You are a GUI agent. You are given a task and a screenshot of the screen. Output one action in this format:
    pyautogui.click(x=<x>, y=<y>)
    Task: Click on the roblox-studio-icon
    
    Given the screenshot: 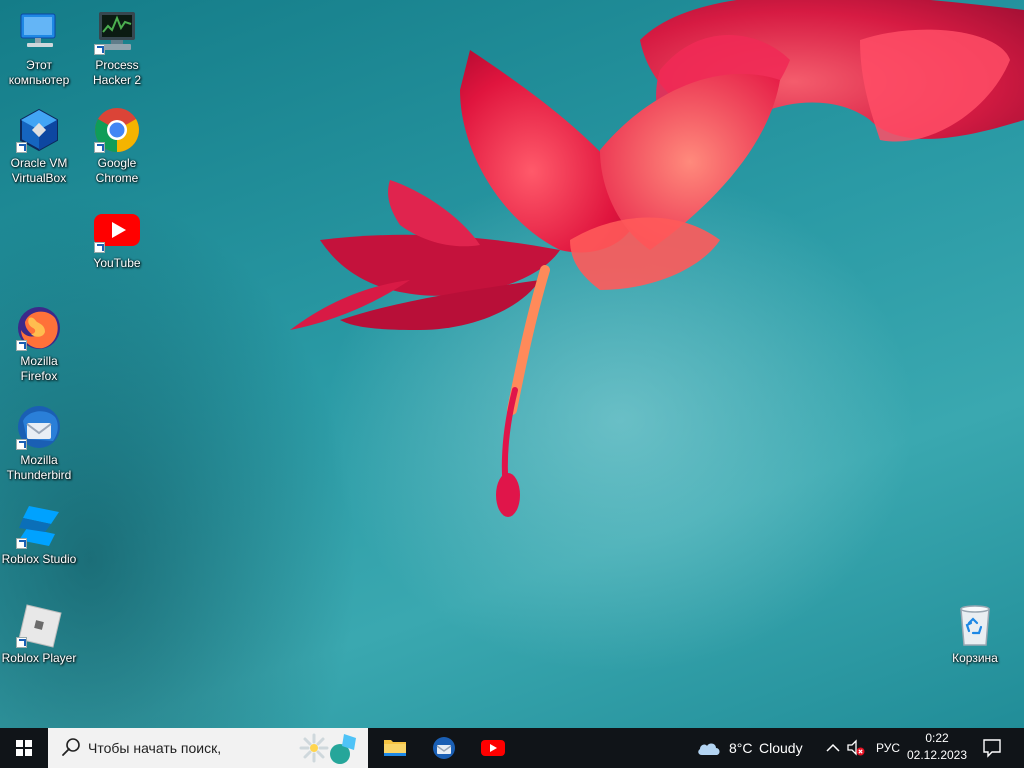 What is the action you would take?
    pyautogui.click(x=39, y=526)
    